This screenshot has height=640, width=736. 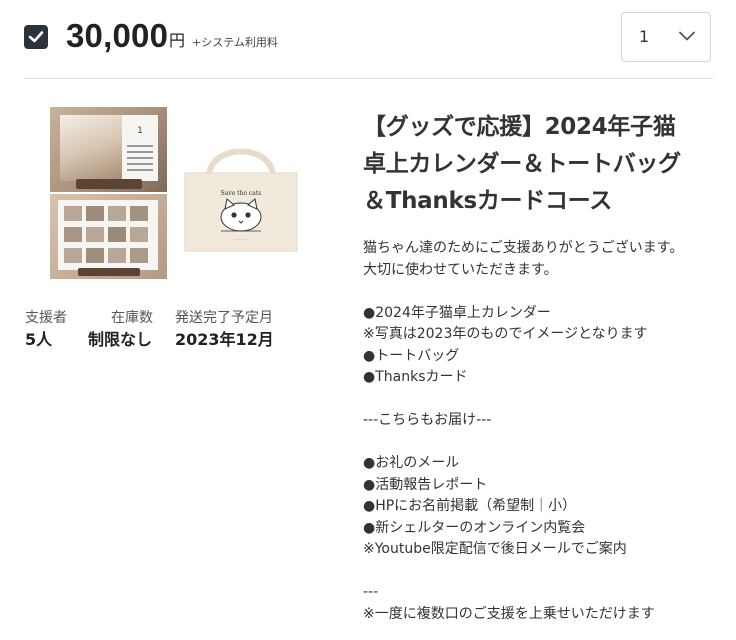 What do you see at coordinates (487, 201) in the screenshot?
I see `reward-title-line: ＆Thanksカードコース` at bounding box center [487, 201].